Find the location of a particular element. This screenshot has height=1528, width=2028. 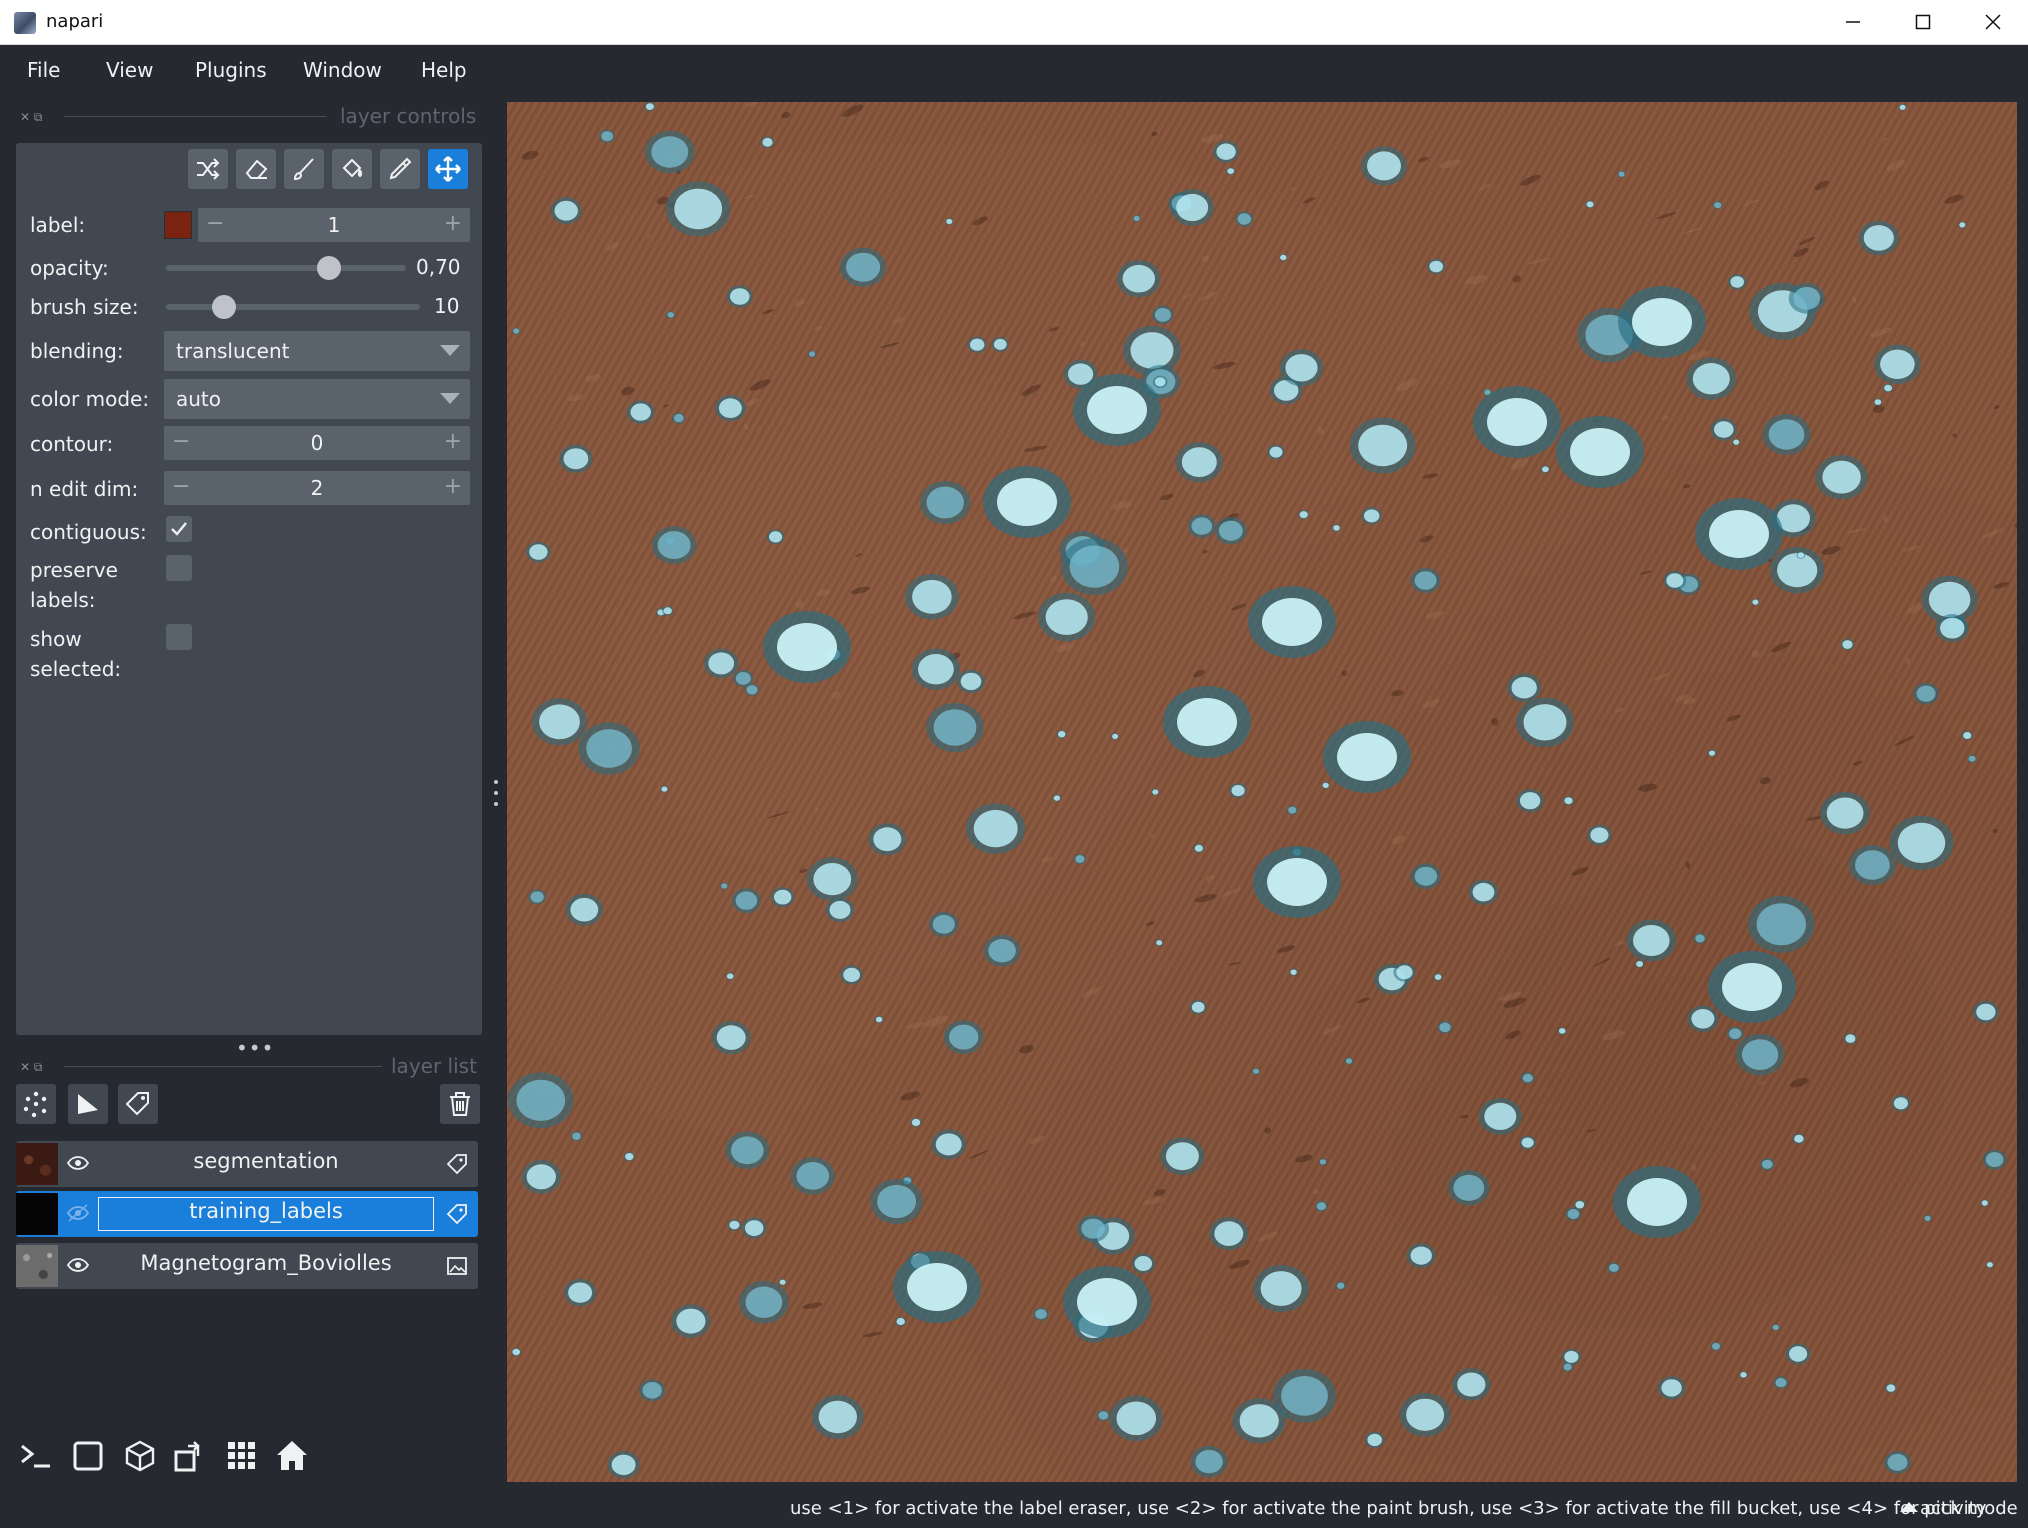

layer-row-training-labels: training_labels is located at coordinates (247, 1214).